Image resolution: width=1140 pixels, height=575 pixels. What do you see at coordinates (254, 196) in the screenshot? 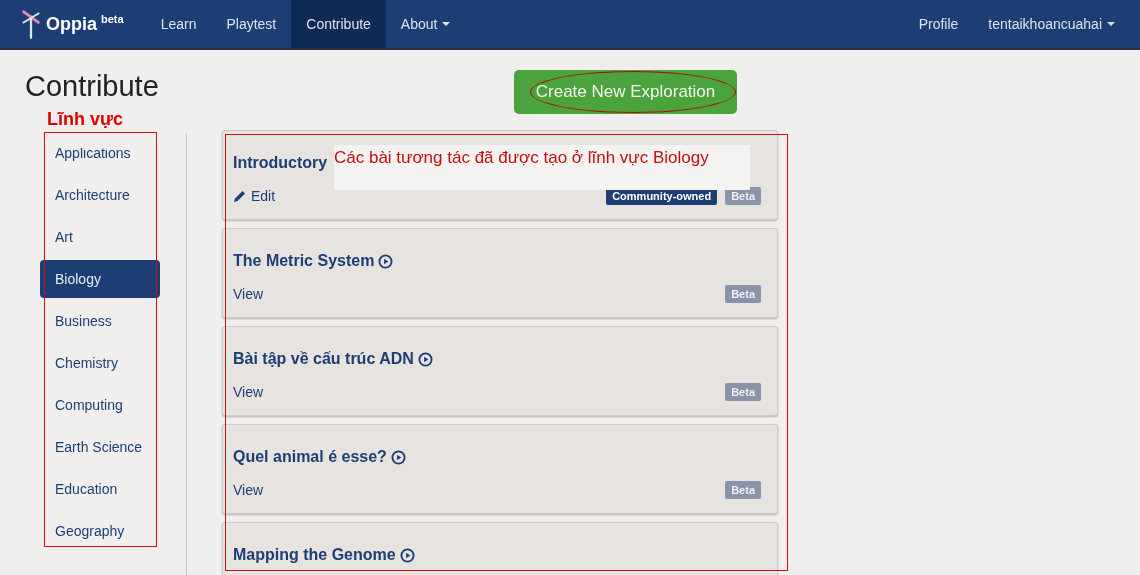
I see `edit-link: Edit` at bounding box center [254, 196].